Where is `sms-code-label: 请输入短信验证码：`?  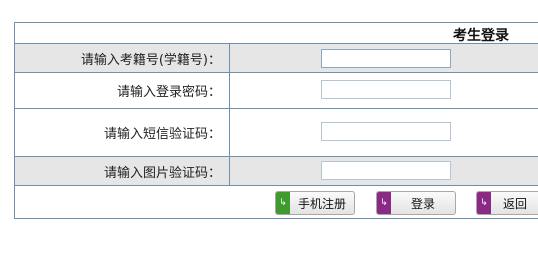 sms-code-label: 请输入短信验证码： is located at coordinates (122, 132).